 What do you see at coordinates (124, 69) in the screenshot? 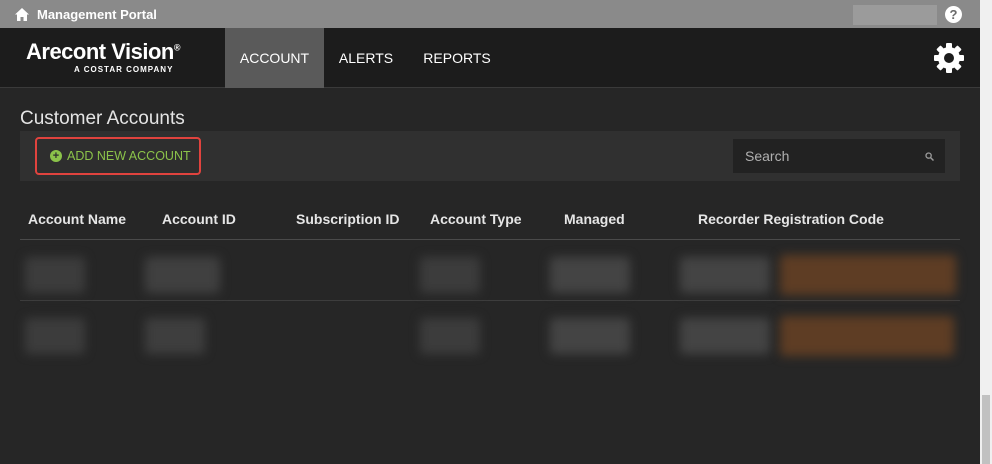
I see `logo-subtitle: A COSTAR COMPANY` at bounding box center [124, 69].